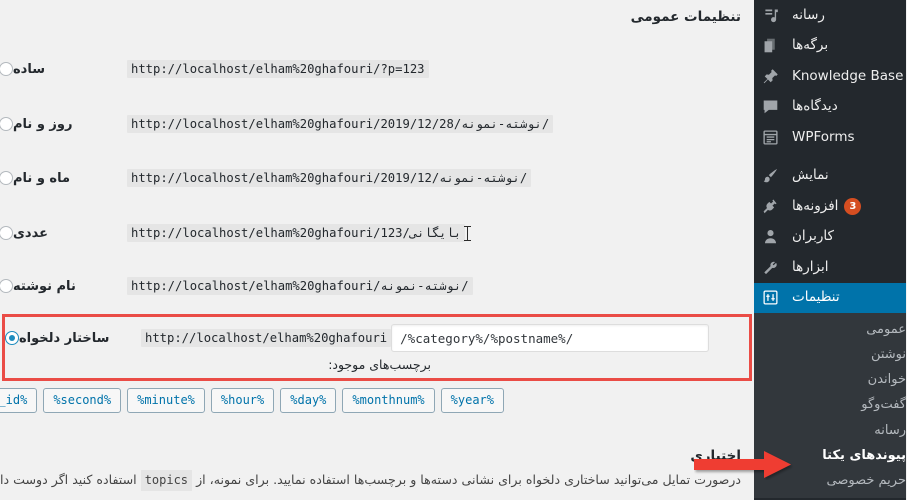 The image size is (907, 500). Describe the element at coordinates (831, 481) in the screenshot. I see `sidebar-item-settings-privacy: حریم خصوصی` at that location.